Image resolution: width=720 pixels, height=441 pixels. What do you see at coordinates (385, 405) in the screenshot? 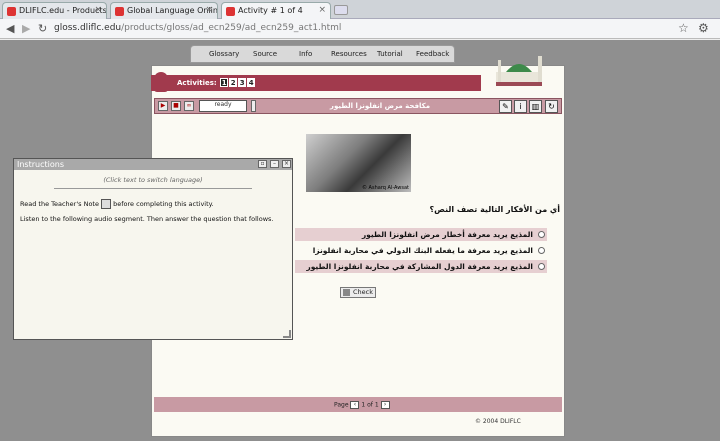
I see `next-page-button: ›` at bounding box center [385, 405].